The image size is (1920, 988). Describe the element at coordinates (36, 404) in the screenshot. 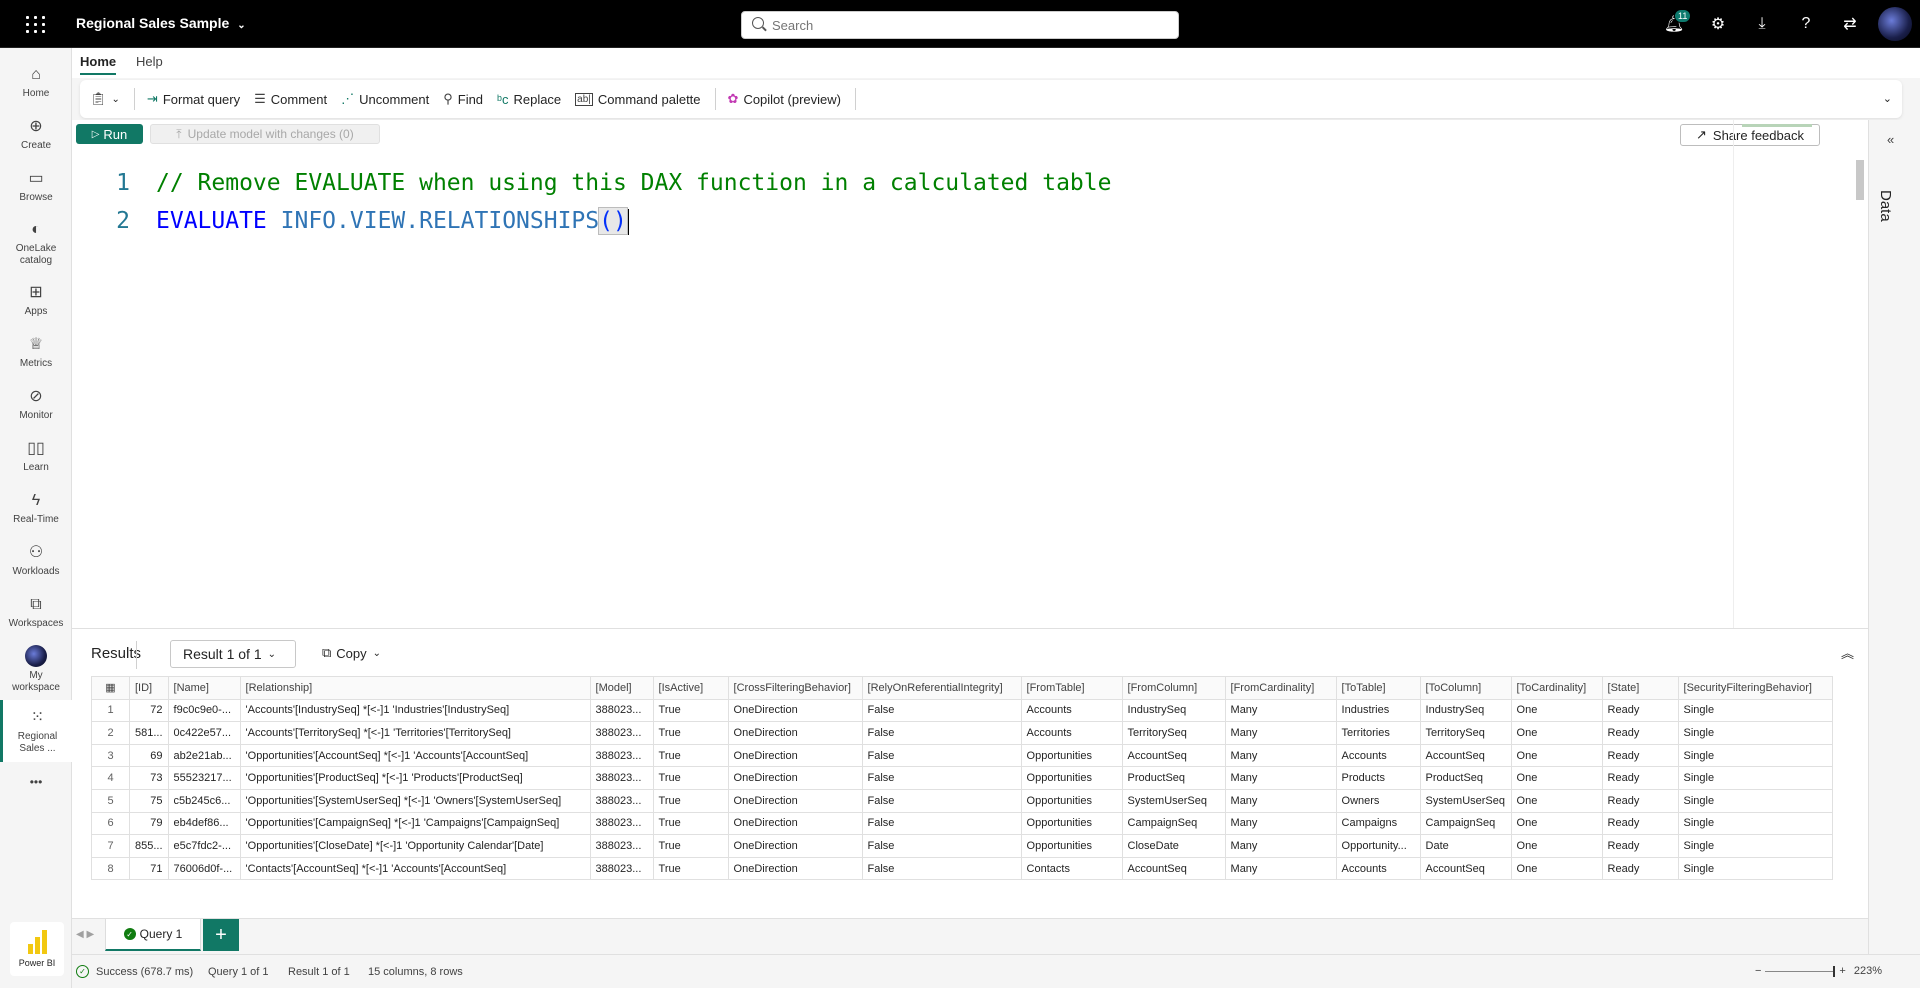

I see `nav-monitor: ⊘ Monitor` at that location.